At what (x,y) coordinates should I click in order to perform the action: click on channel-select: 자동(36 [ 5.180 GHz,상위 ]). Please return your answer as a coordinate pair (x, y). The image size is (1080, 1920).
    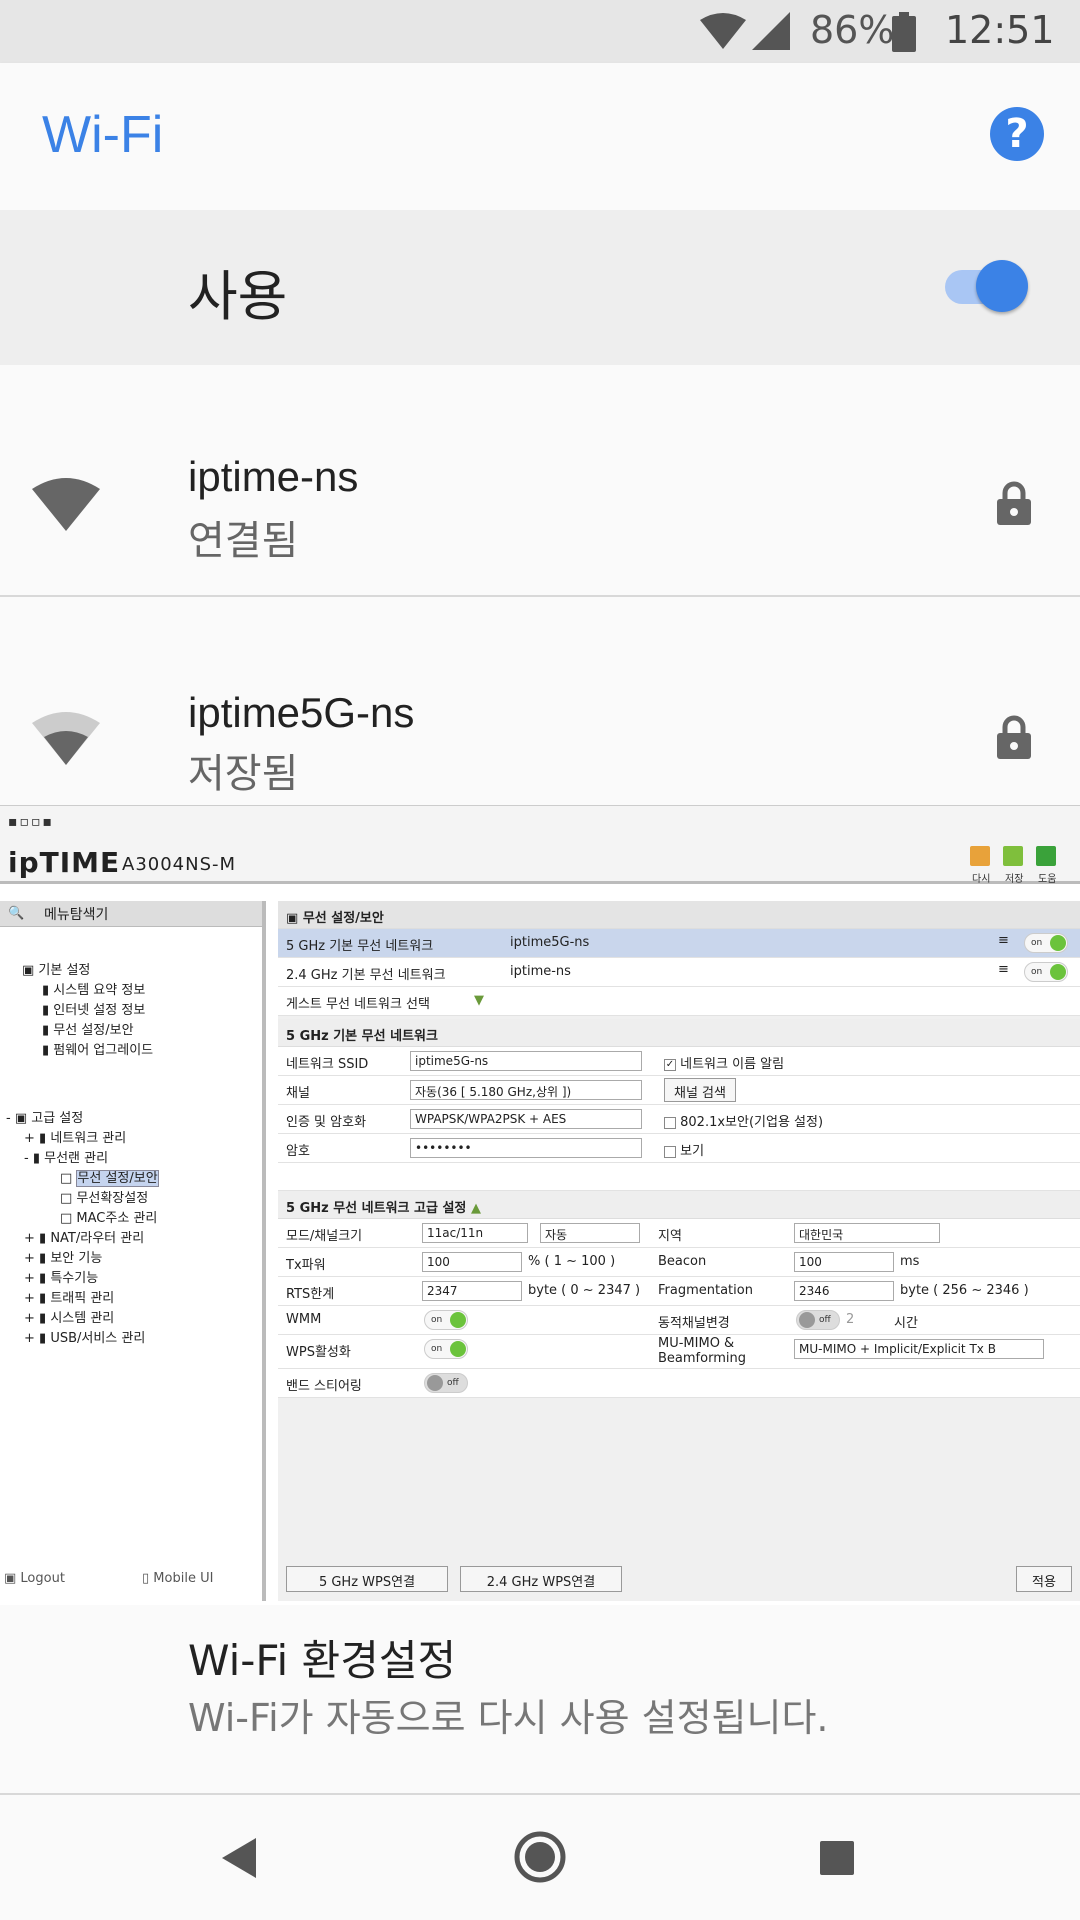
    Looking at the image, I should click on (526, 1090).